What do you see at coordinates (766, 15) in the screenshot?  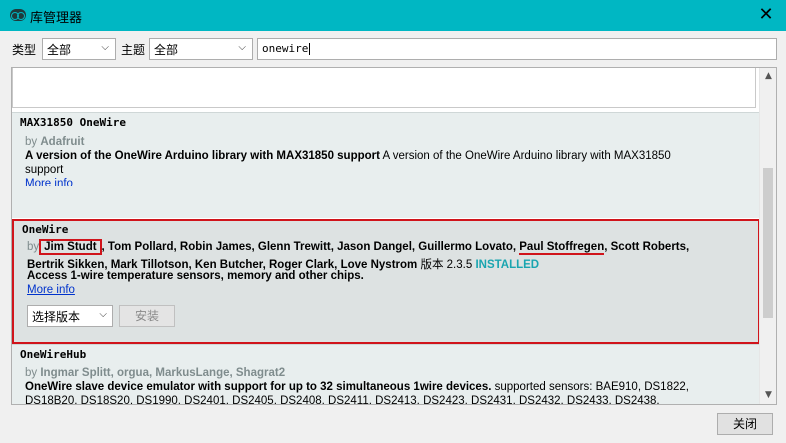 I see `window-close-button: ✕` at bounding box center [766, 15].